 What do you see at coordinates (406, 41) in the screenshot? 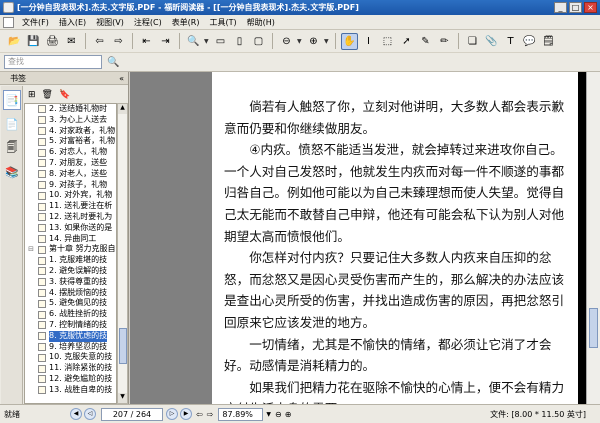
I see `select-icon: ➚` at bounding box center [406, 41].